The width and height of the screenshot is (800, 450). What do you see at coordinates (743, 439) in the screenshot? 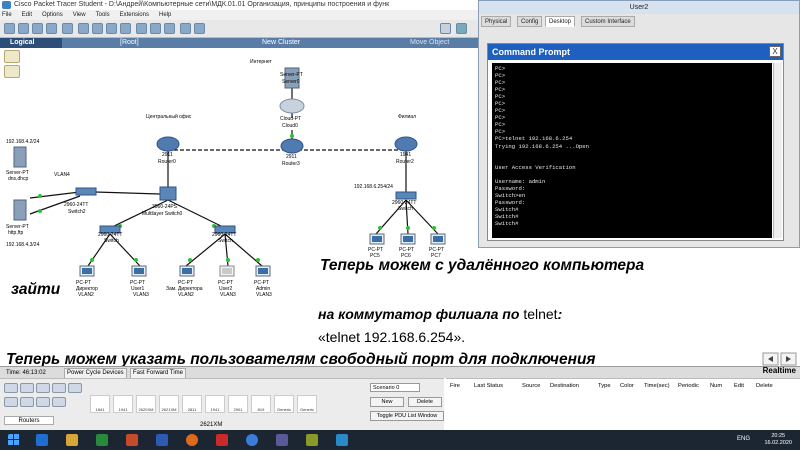
I see `input-language: ENG` at bounding box center [743, 439].